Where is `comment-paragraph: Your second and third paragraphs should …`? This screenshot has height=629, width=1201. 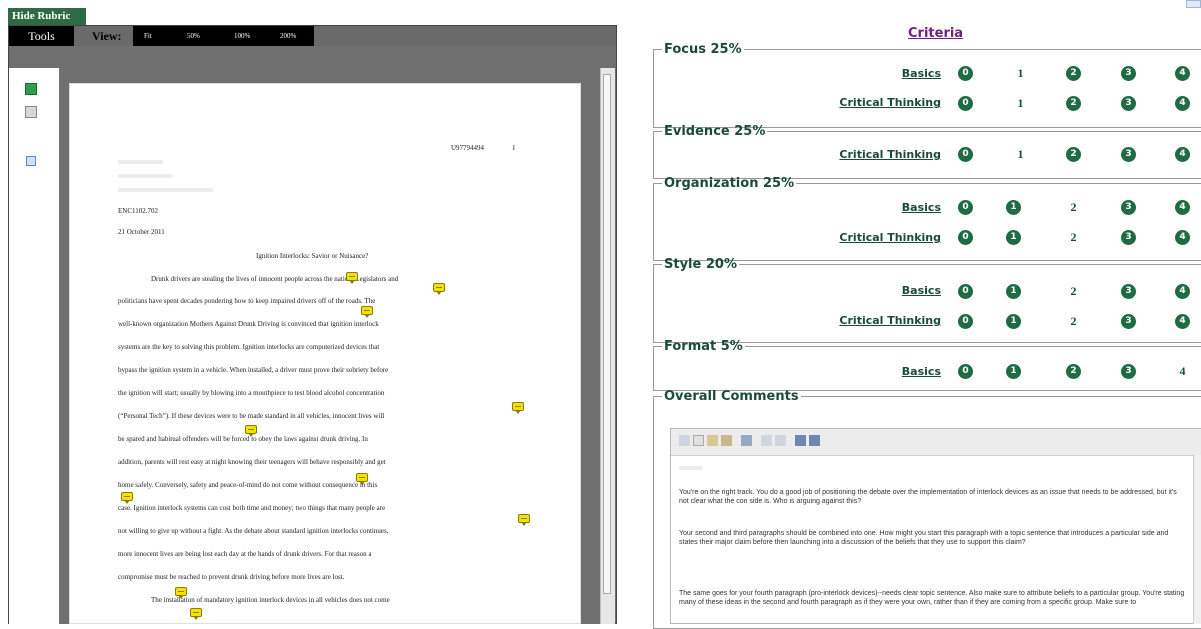 comment-paragraph: Your second and third paragraphs should … is located at coordinates (924, 538).